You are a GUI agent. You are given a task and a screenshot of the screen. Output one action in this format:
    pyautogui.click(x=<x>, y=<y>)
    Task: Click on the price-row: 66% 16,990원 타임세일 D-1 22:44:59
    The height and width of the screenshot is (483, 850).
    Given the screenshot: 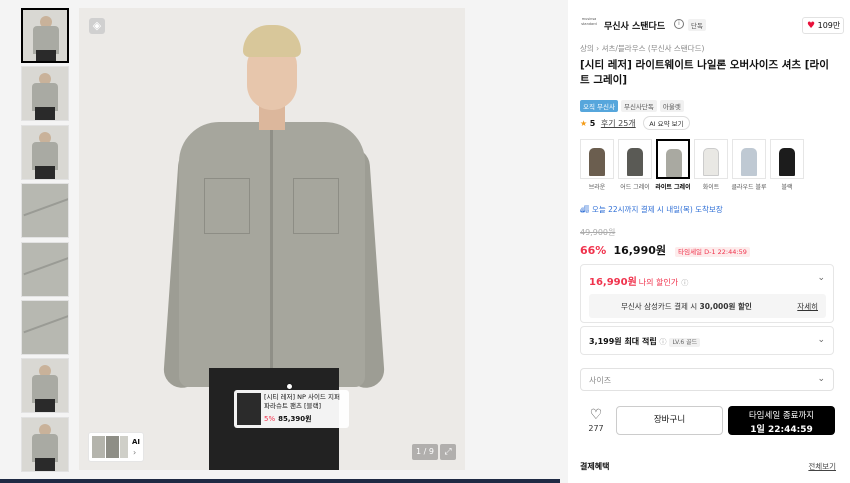 What is the action you would take?
    pyautogui.click(x=665, y=248)
    